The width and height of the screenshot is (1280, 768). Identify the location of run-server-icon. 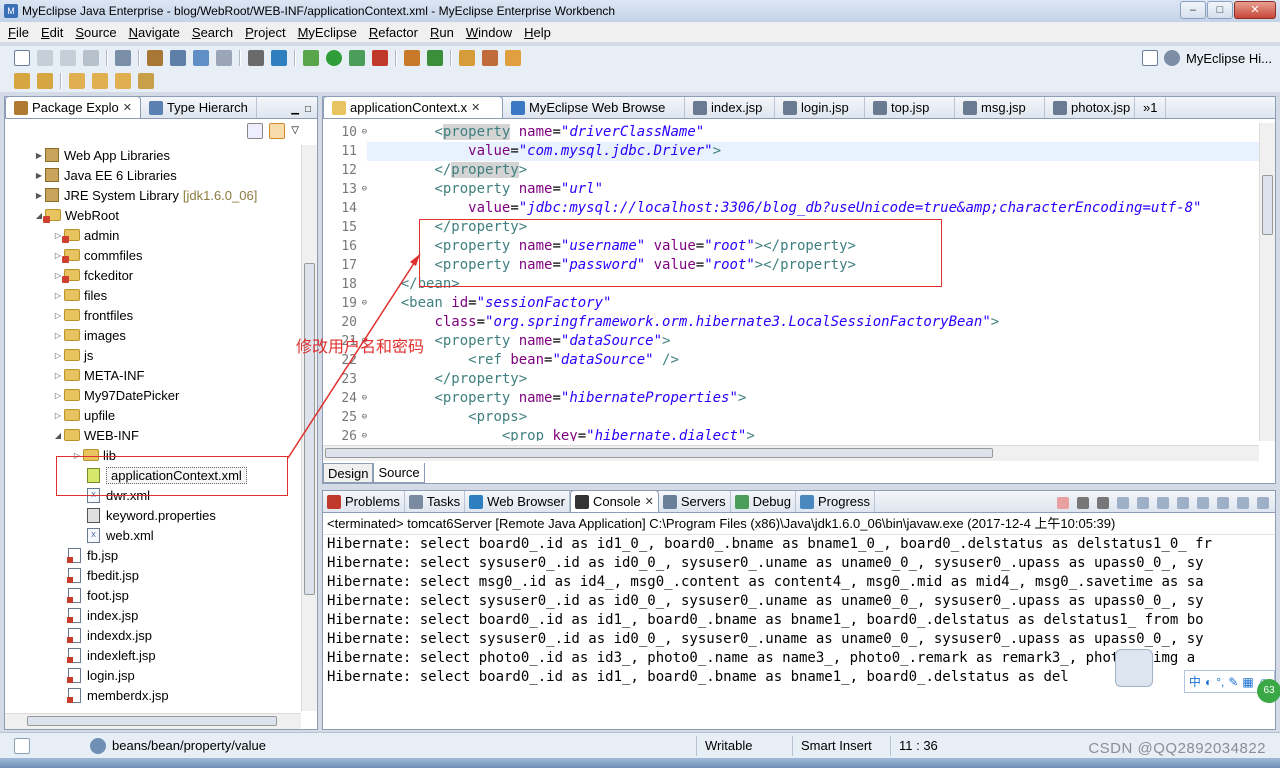
(201, 58).